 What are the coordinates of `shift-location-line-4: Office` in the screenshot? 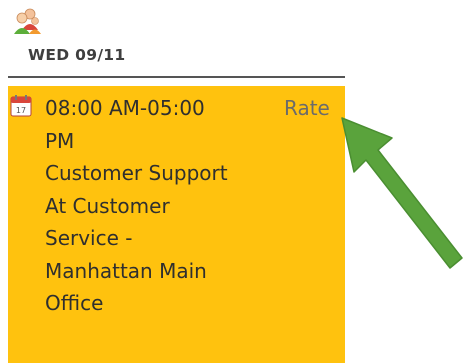 It's located at (74, 303).